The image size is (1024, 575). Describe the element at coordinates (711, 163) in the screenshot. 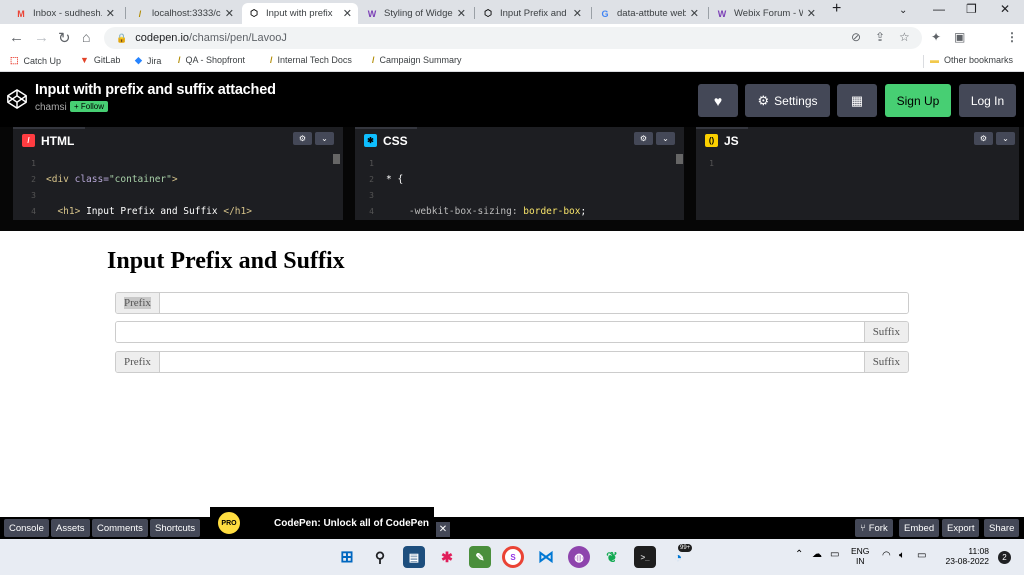

I see `line-numbers: 1` at that location.